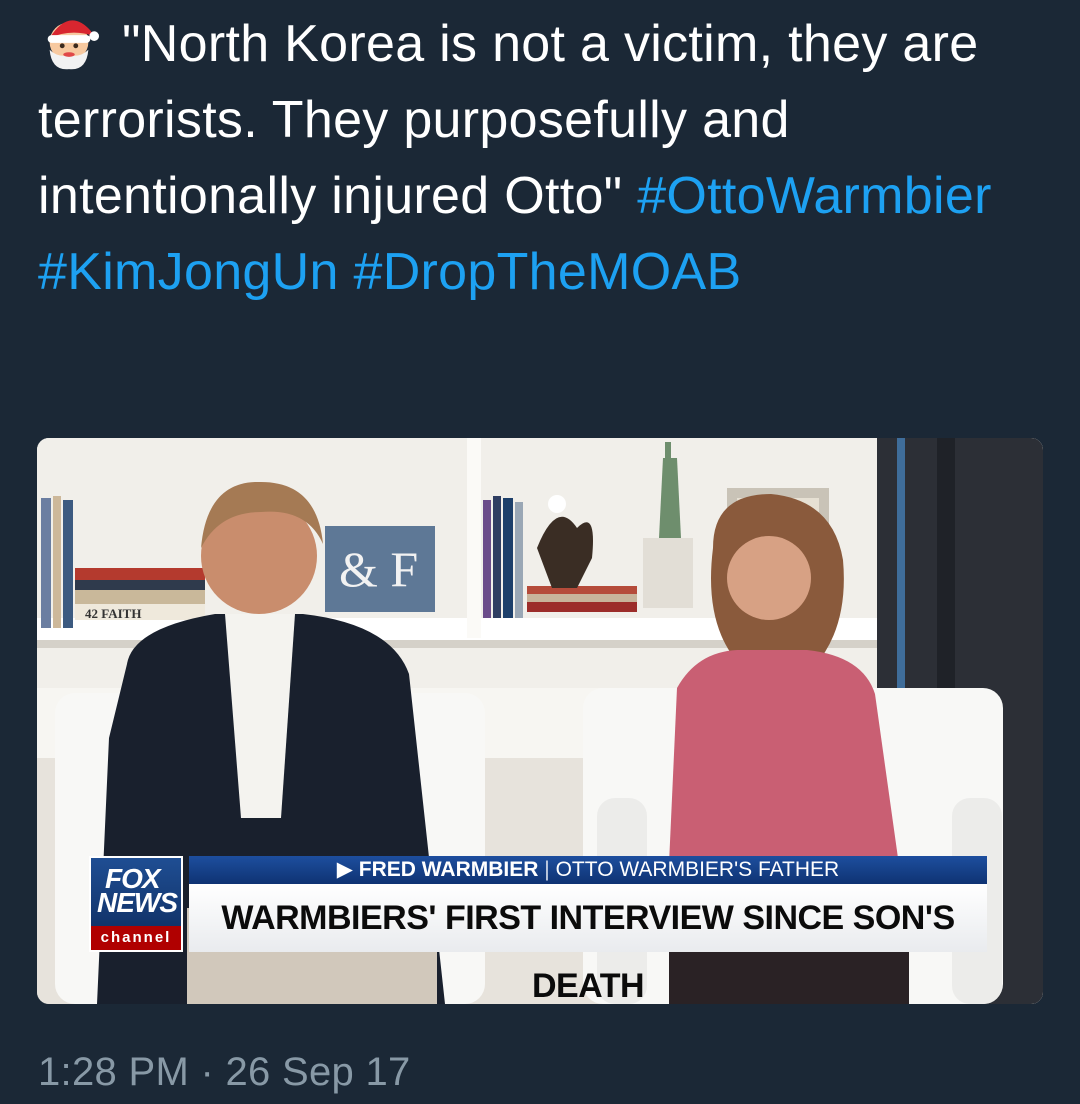  What do you see at coordinates (69, 40) in the screenshot?
I see `santa-emoji-icon` at bounding box center [69, 40].